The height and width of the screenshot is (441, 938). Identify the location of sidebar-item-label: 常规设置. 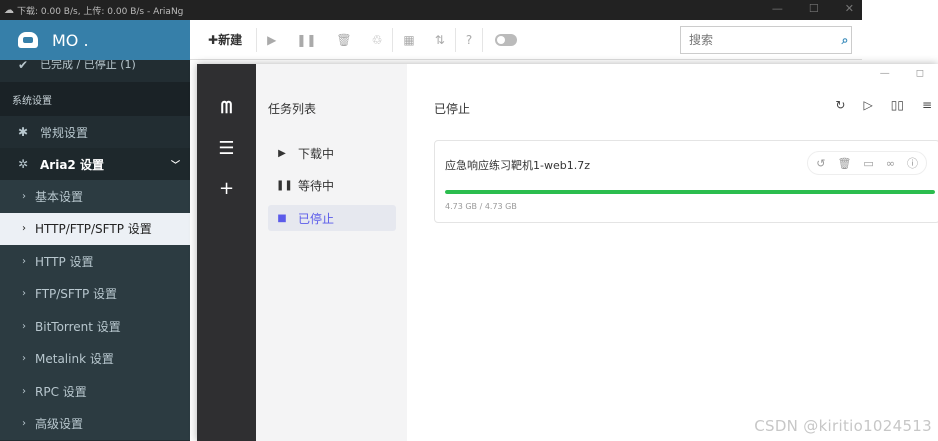
(64, 132).